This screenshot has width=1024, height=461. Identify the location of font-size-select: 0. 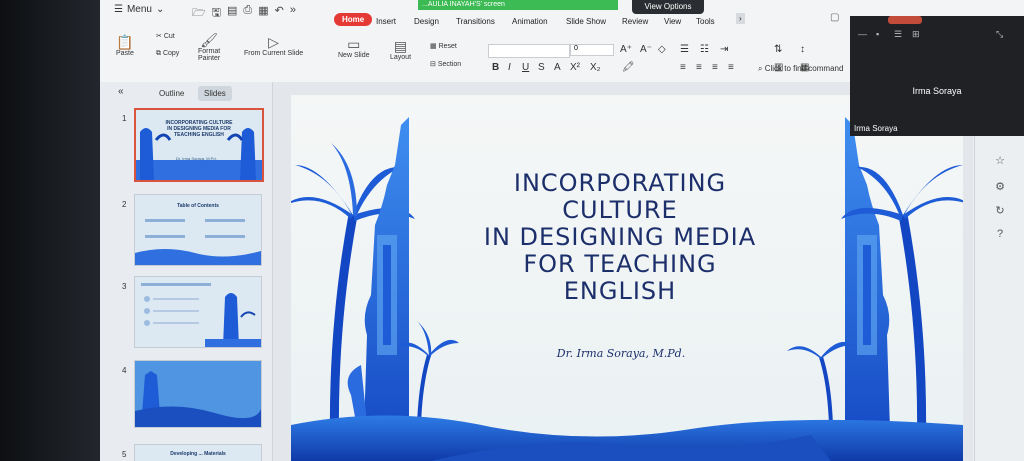
(592, 50).